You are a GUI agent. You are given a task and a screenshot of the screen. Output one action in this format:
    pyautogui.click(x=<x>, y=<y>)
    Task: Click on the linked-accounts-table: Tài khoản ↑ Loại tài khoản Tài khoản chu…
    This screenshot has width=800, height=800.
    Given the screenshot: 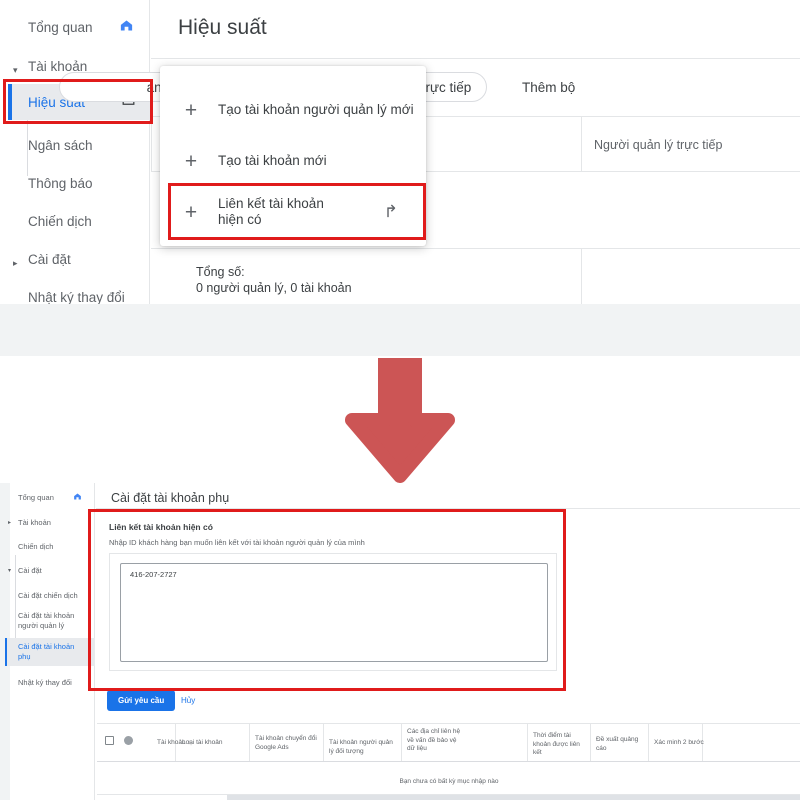 What is the action you would take?
    pyautogui.click(x=448, y=761)
    